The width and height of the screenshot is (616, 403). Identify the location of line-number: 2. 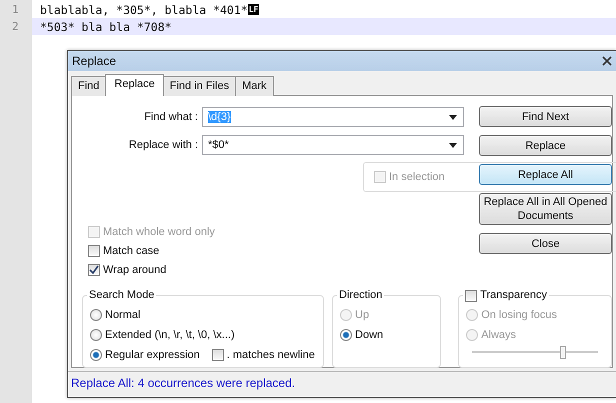
(16, 26).